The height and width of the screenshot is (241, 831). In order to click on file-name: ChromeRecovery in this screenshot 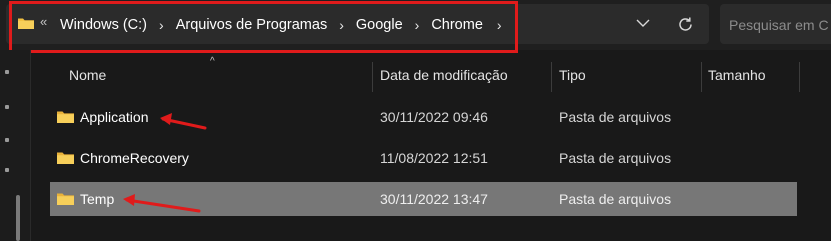, I will do `click(134, 158)`.